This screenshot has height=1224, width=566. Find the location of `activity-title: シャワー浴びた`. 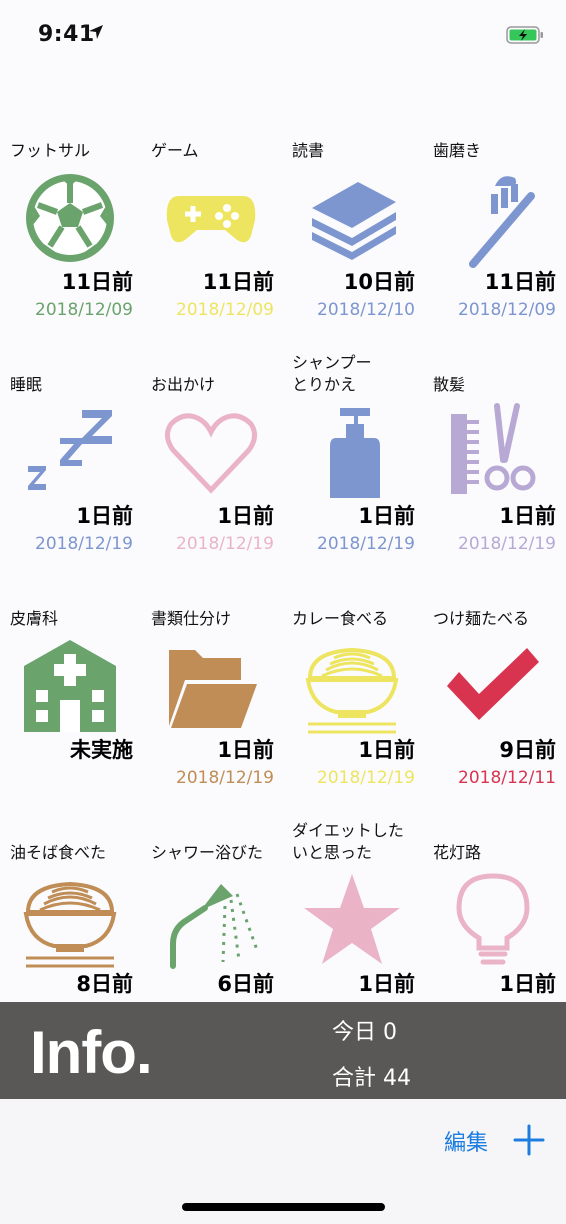

activity-title: シャワー浴びた is located at coordinates (207, 852).